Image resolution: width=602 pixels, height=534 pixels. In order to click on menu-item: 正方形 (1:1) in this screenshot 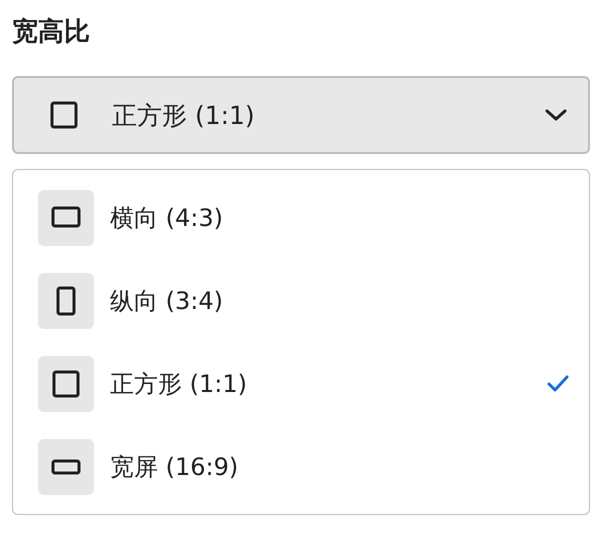, I will do `click(301, 383)`.